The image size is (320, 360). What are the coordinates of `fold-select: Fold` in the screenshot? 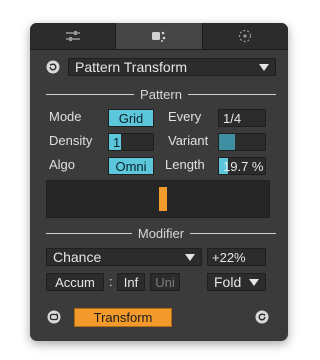 It's located at (236, 282).